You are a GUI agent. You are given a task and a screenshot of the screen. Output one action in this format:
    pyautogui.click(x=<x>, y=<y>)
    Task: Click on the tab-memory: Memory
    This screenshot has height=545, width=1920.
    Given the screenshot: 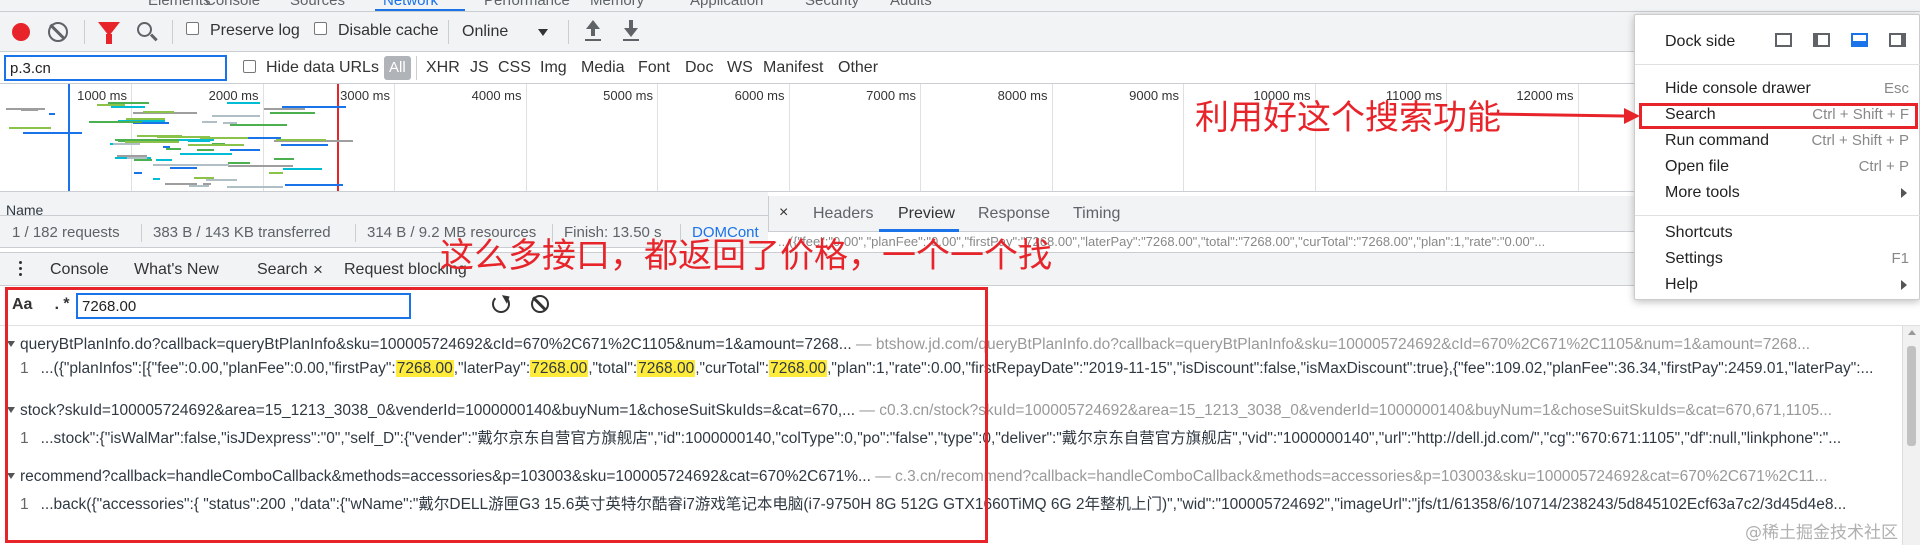 What is the action you would take?
    pyautogui.click(x=617, y=4)
    